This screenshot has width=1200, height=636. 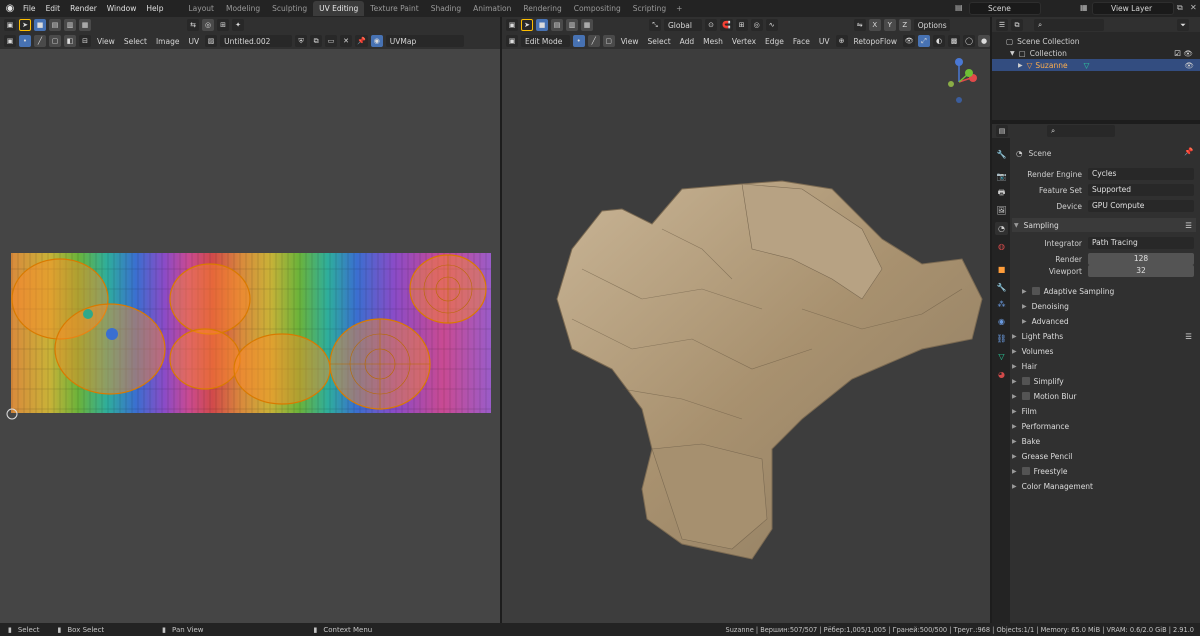 I want to click on vertex-select-icon: •, so click(x=578, y=41).